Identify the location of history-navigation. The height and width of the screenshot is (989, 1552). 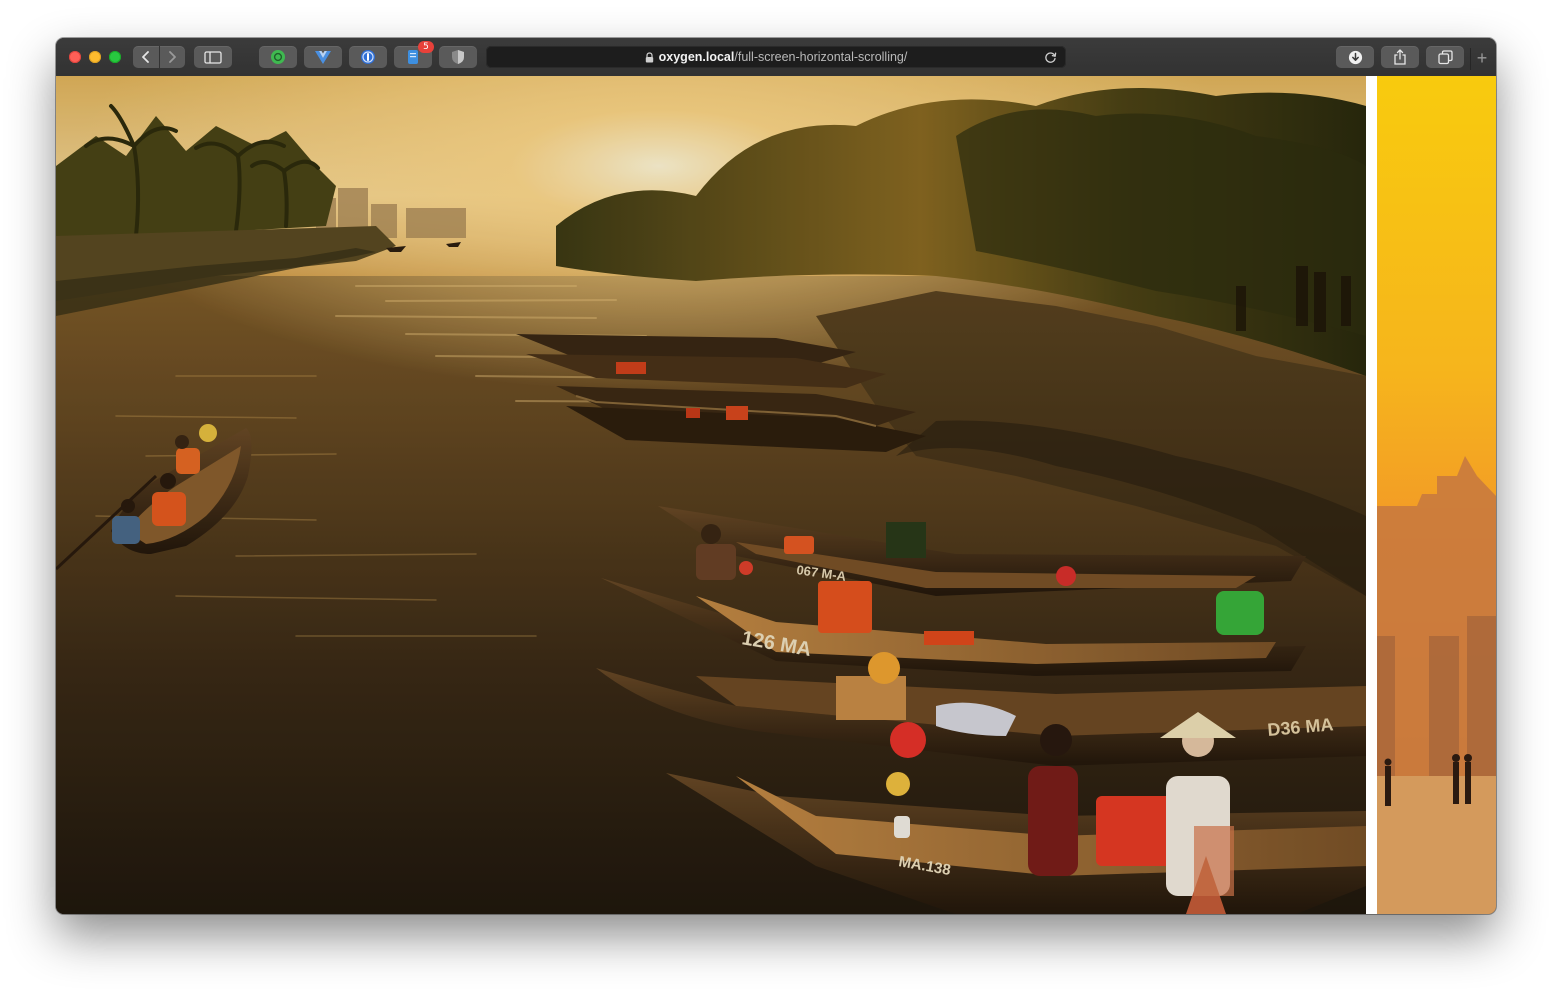
(159, 57).